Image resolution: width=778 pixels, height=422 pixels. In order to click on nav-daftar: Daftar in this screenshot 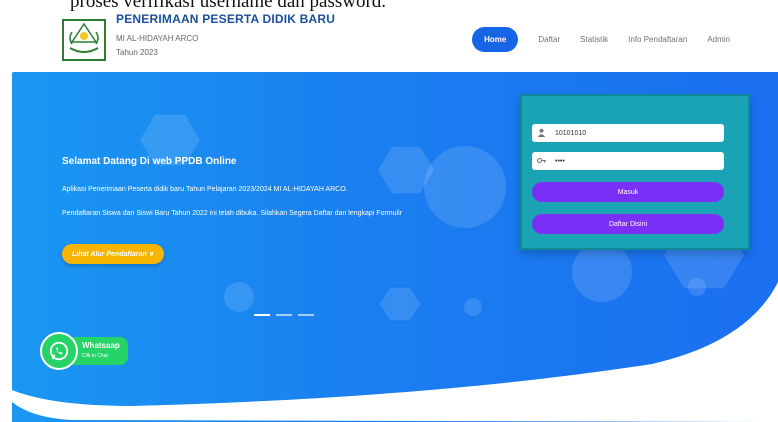, I will do `click(549, 39)`.